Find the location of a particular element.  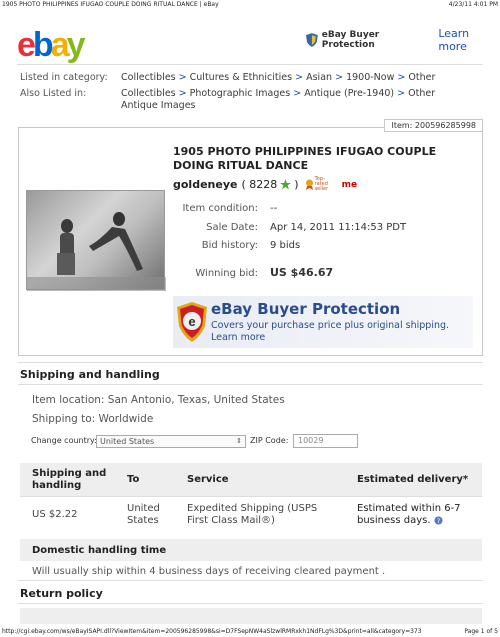

country-select-value: United States is located at coordinates (127, 441).